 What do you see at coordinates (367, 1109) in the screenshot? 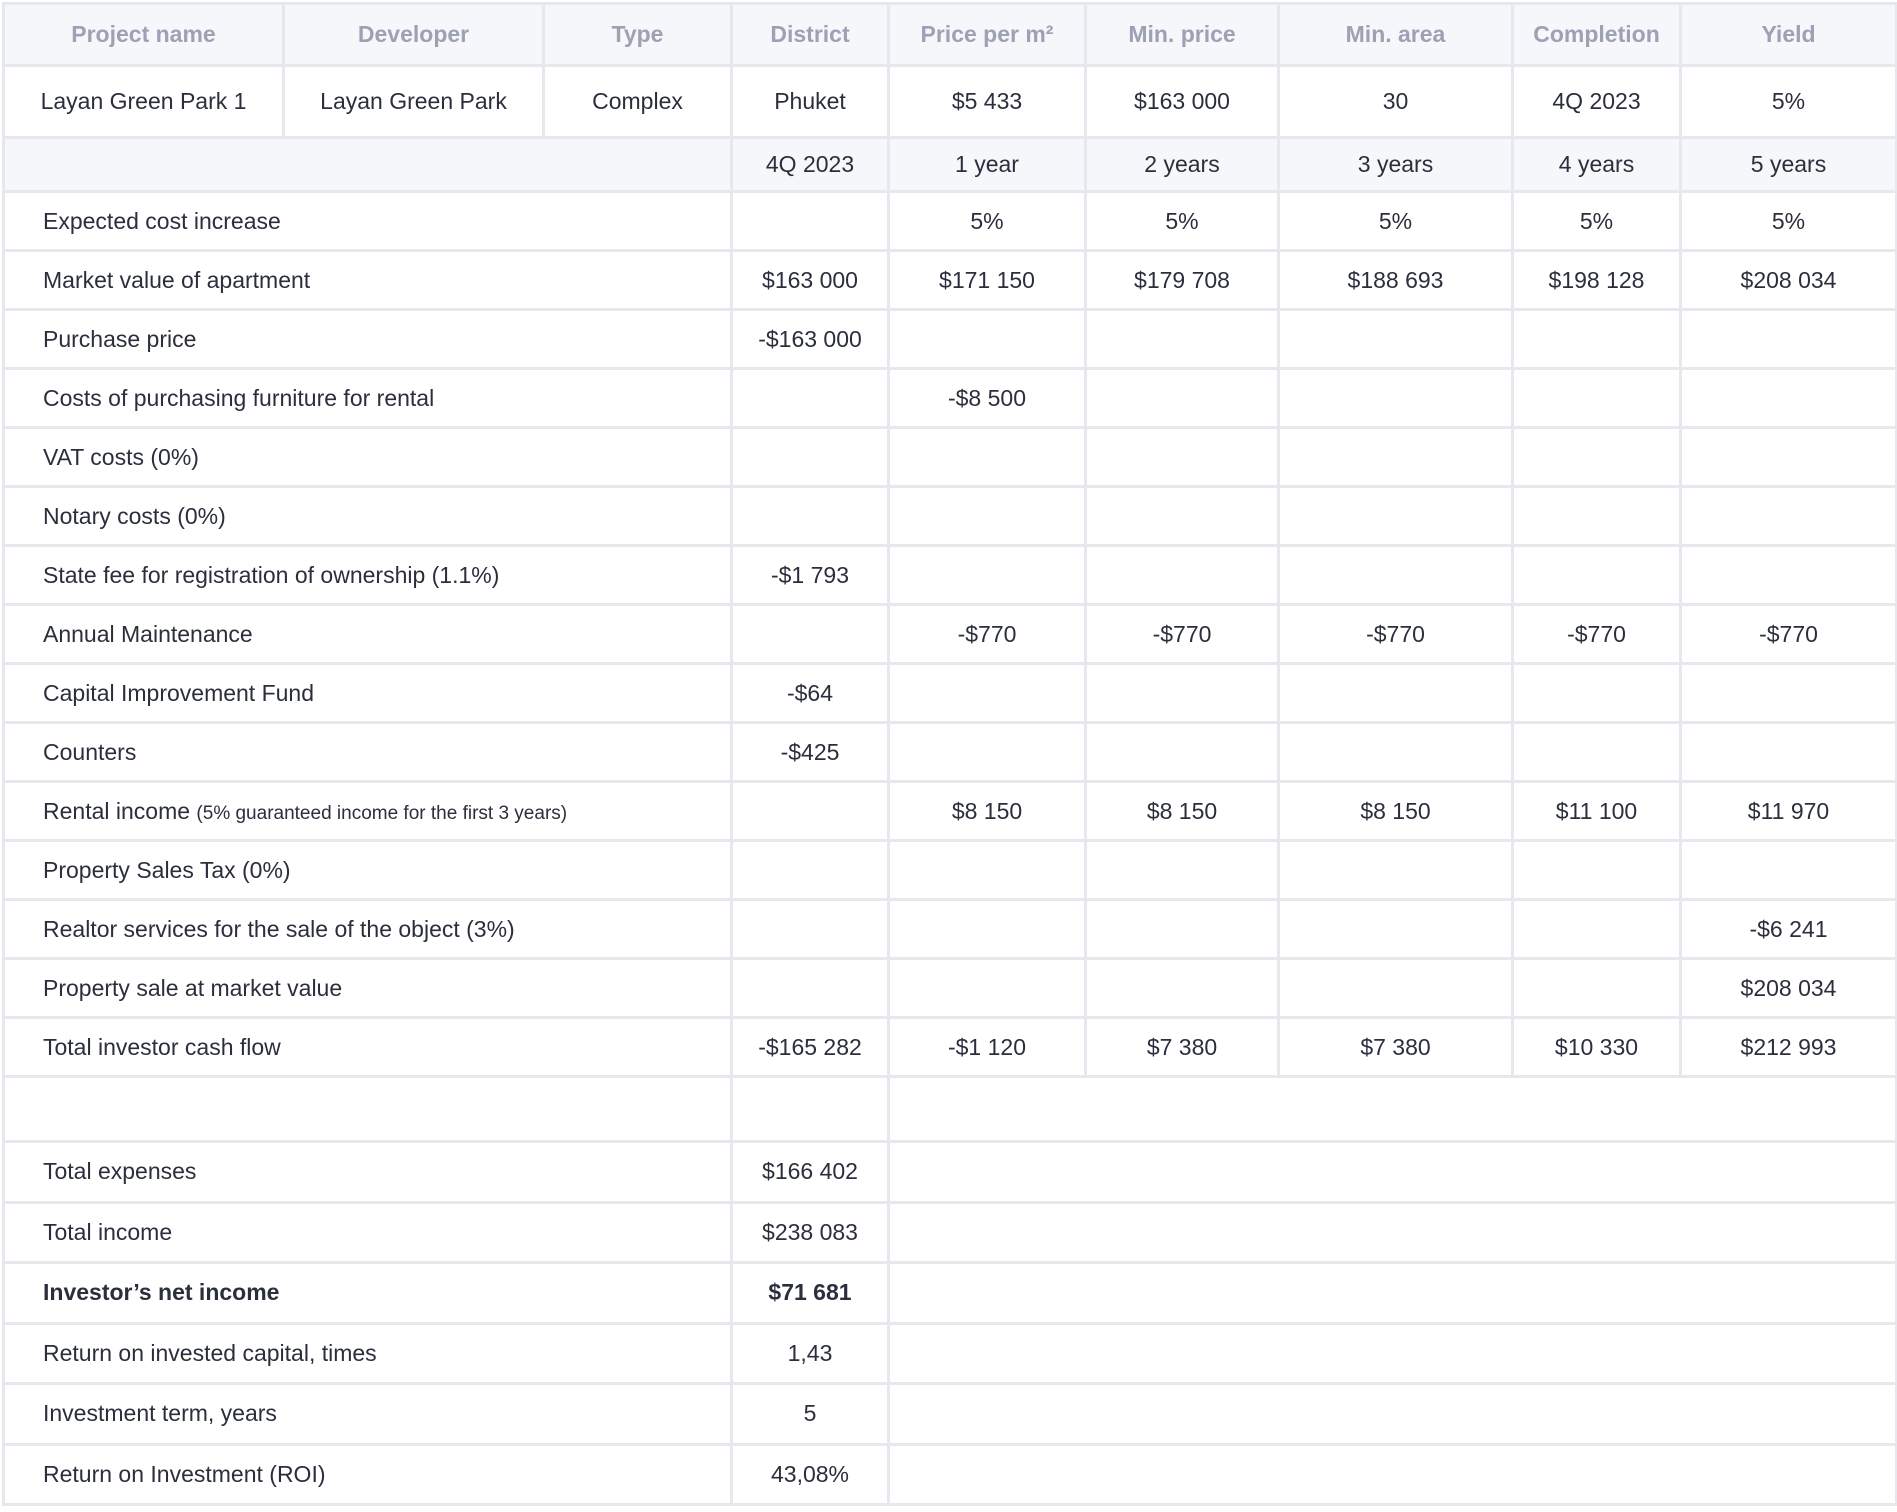
I see `spacer-label-cell` at bounding box center [367, 1109].